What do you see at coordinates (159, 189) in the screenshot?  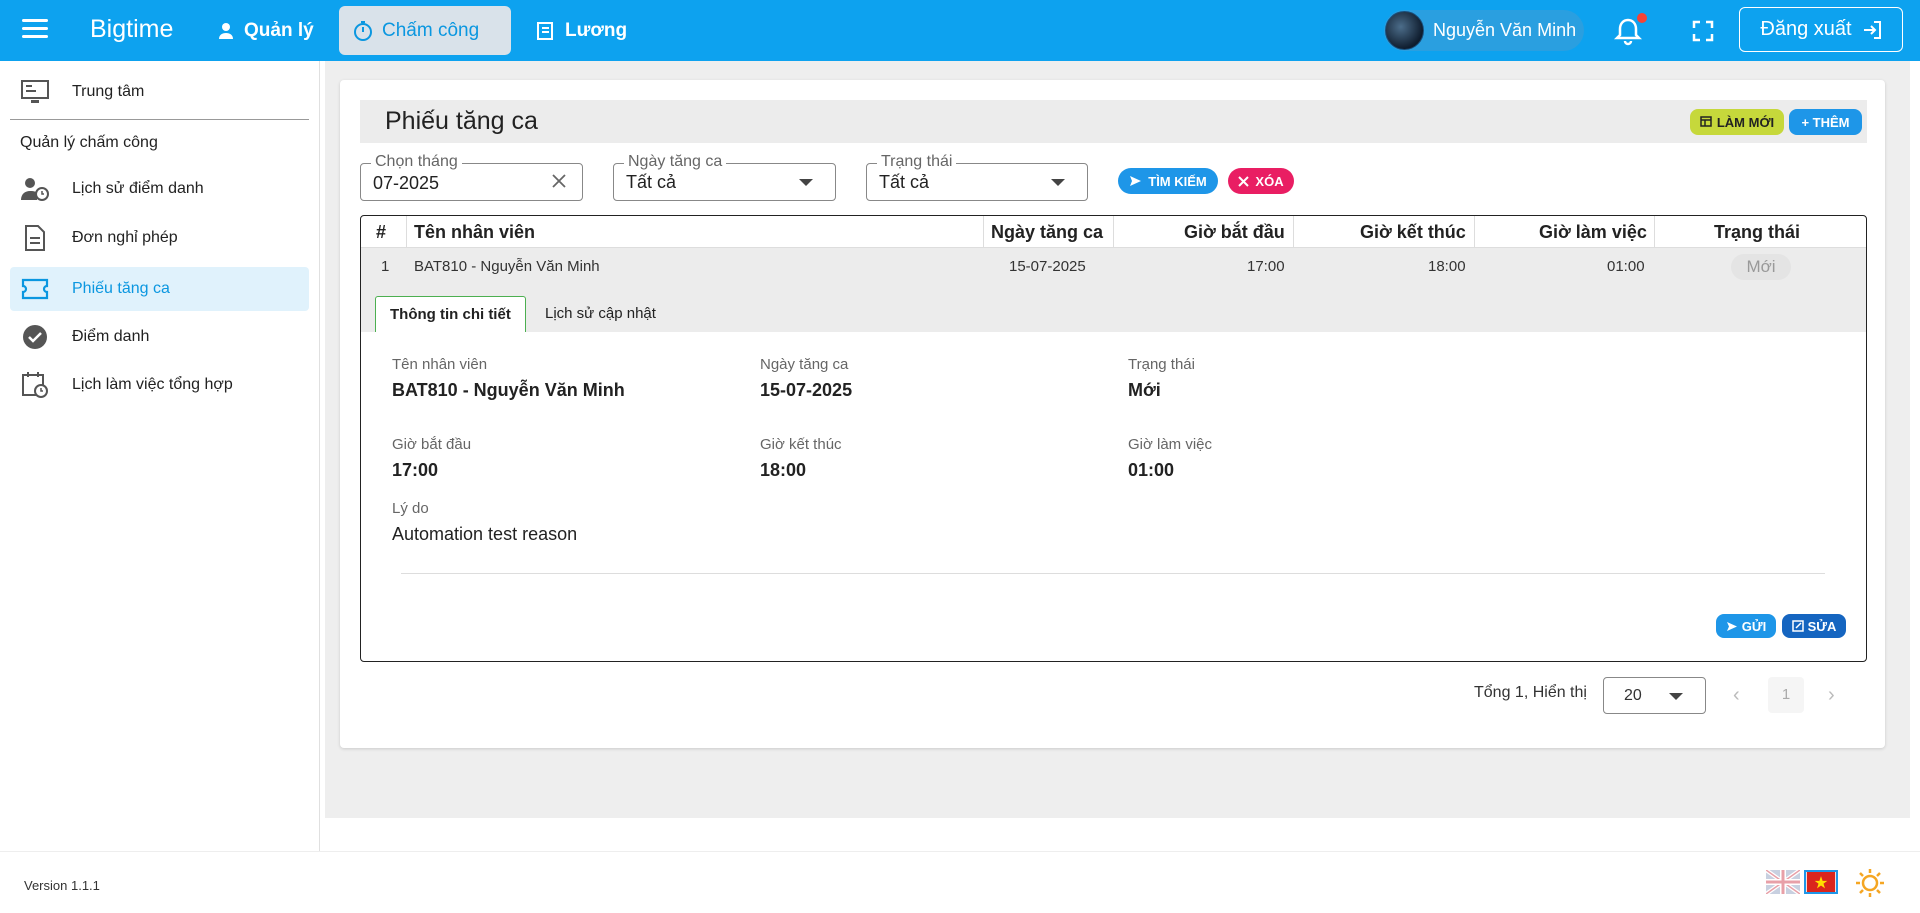 I see `sidebar-item-attendance-history: Lịch sử điểm danh` at bounding box center [159, 189].